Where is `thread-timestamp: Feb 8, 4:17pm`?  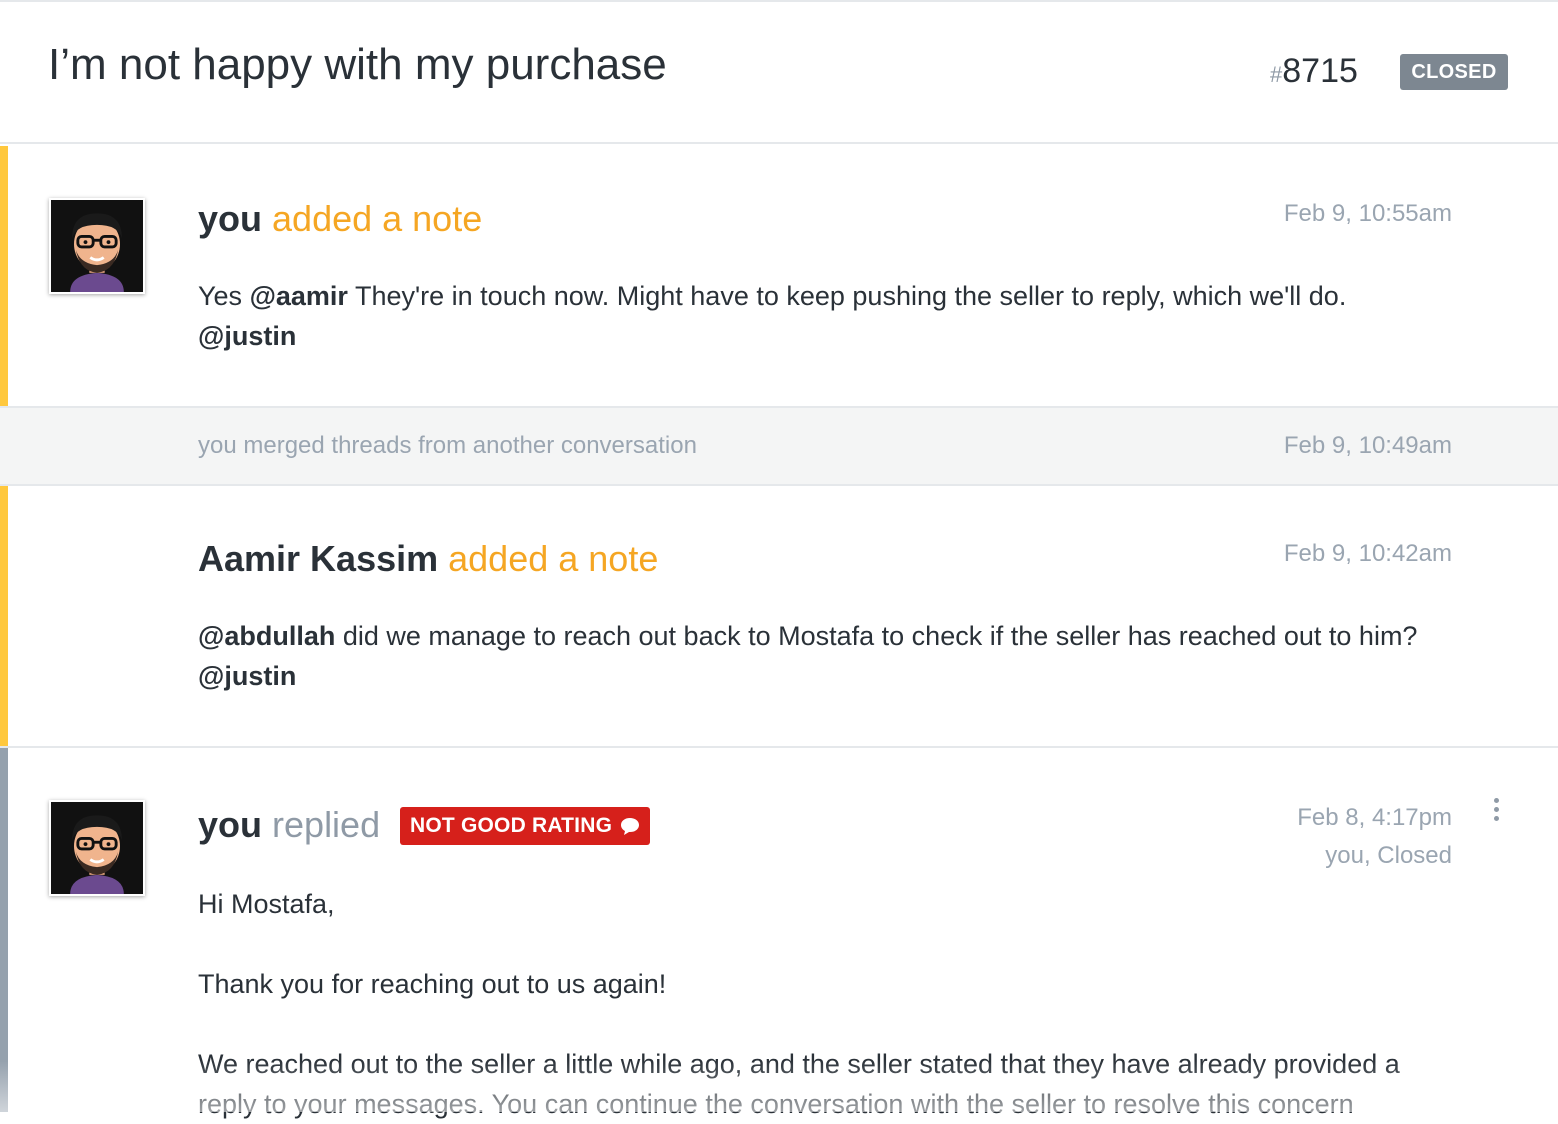 thread-timestamp: Feb 8, 4:17pm is located at coordinates (1374, 818).